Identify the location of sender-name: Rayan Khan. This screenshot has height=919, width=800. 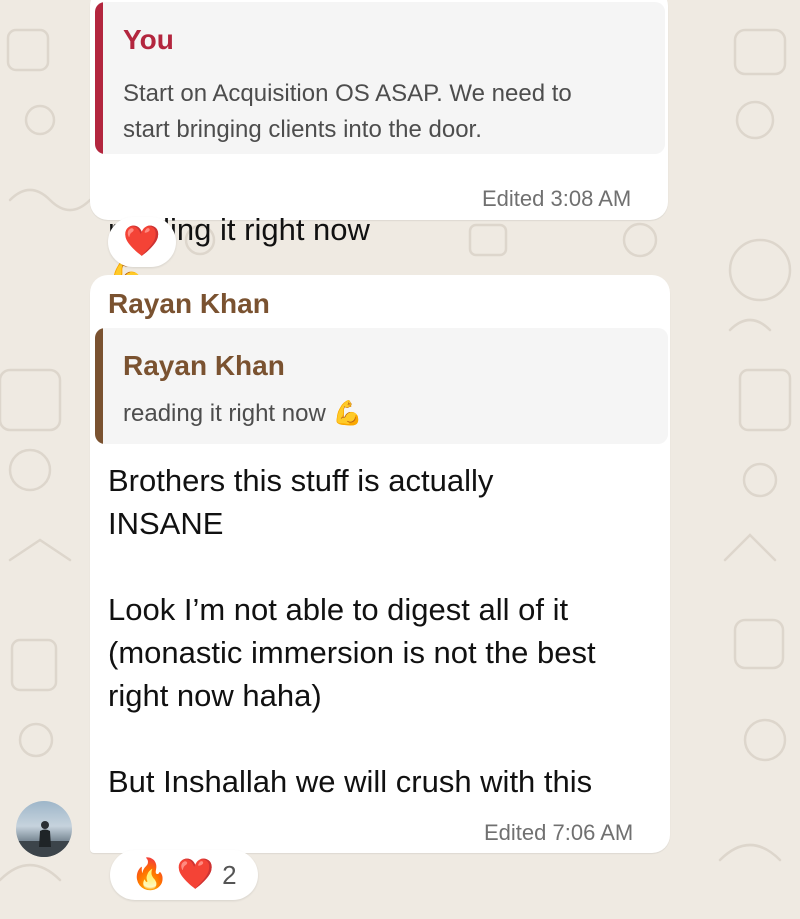
(189, 304).